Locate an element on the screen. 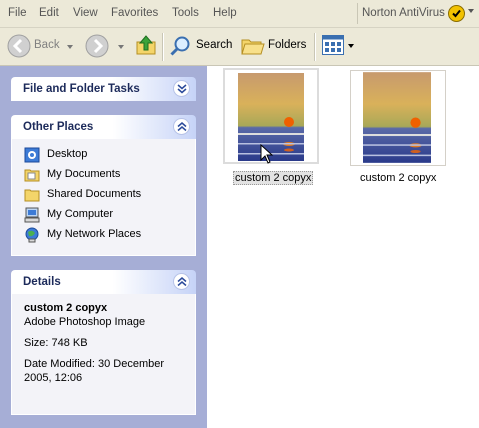 This screenshot has height=428, width=479. place-label: My Network Places is located at coordinates (94, 234).